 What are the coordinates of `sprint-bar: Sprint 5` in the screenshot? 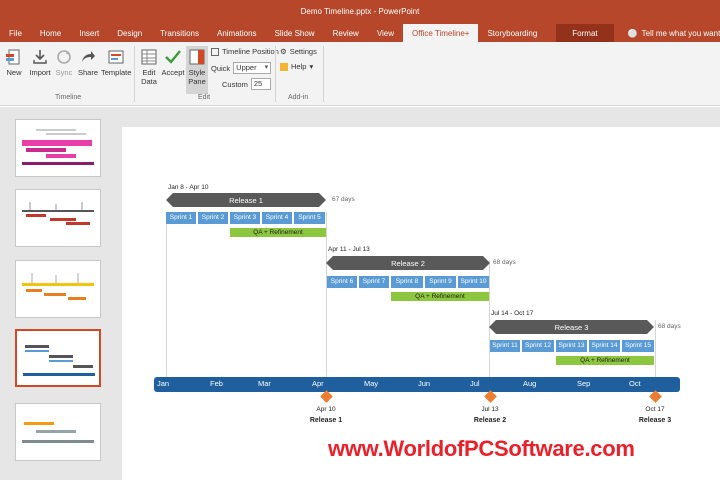 It's located at (309, 218).